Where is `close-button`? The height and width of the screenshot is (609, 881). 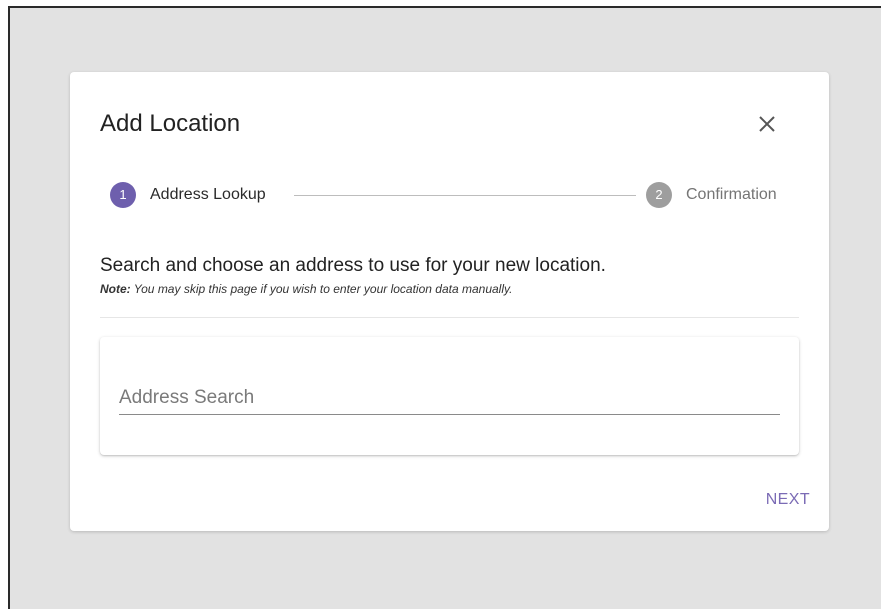
close-button is located at coordinates (767, 124).